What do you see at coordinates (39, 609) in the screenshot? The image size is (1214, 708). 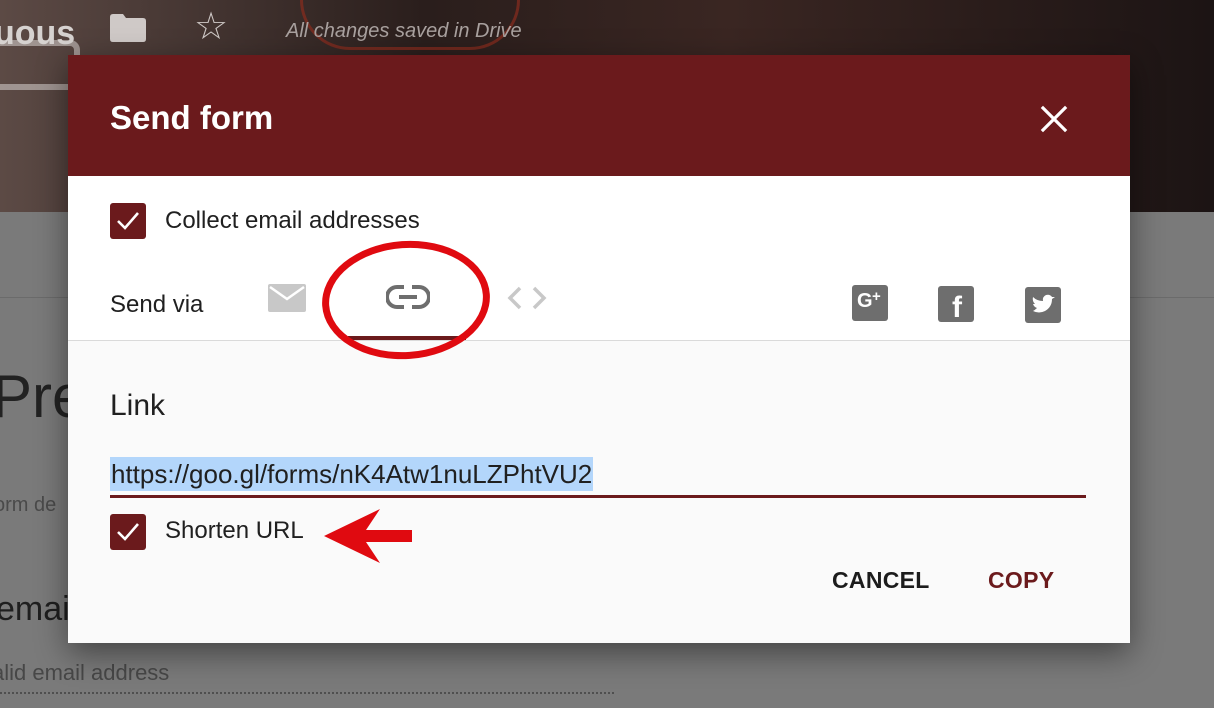 I see `question-title: email` at bounding box center [39, 609].